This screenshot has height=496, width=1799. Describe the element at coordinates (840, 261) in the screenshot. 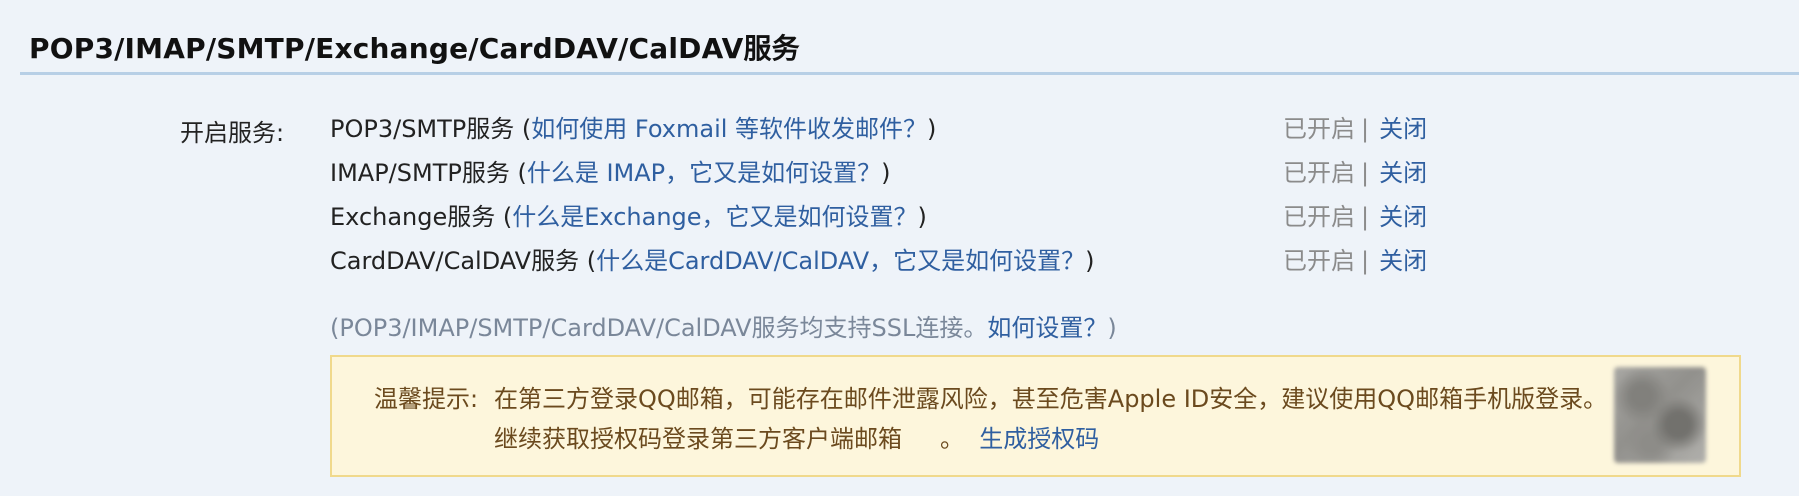

I see `help-link-carddav: 什么是CardDAV/CalDAV，它又是如何设置？` at that location.